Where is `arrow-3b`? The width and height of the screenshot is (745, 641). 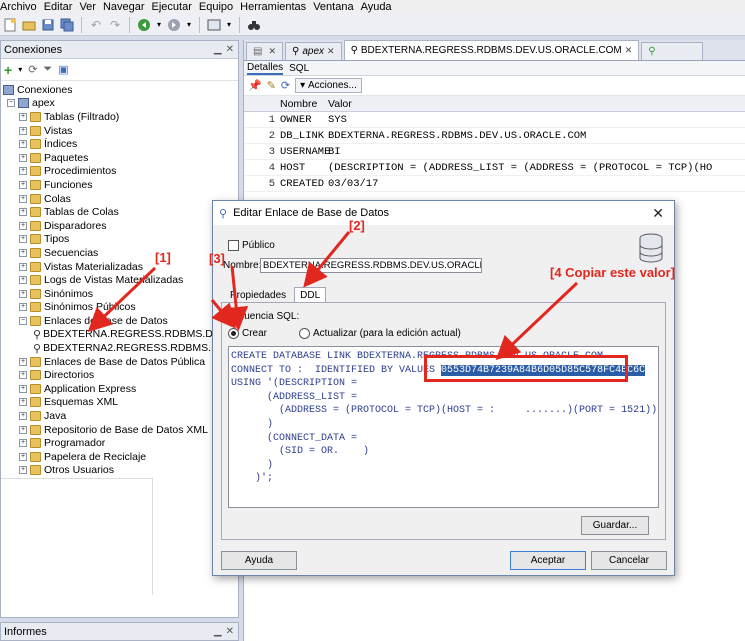
arrow-3b is located at coordinates (223, 314).